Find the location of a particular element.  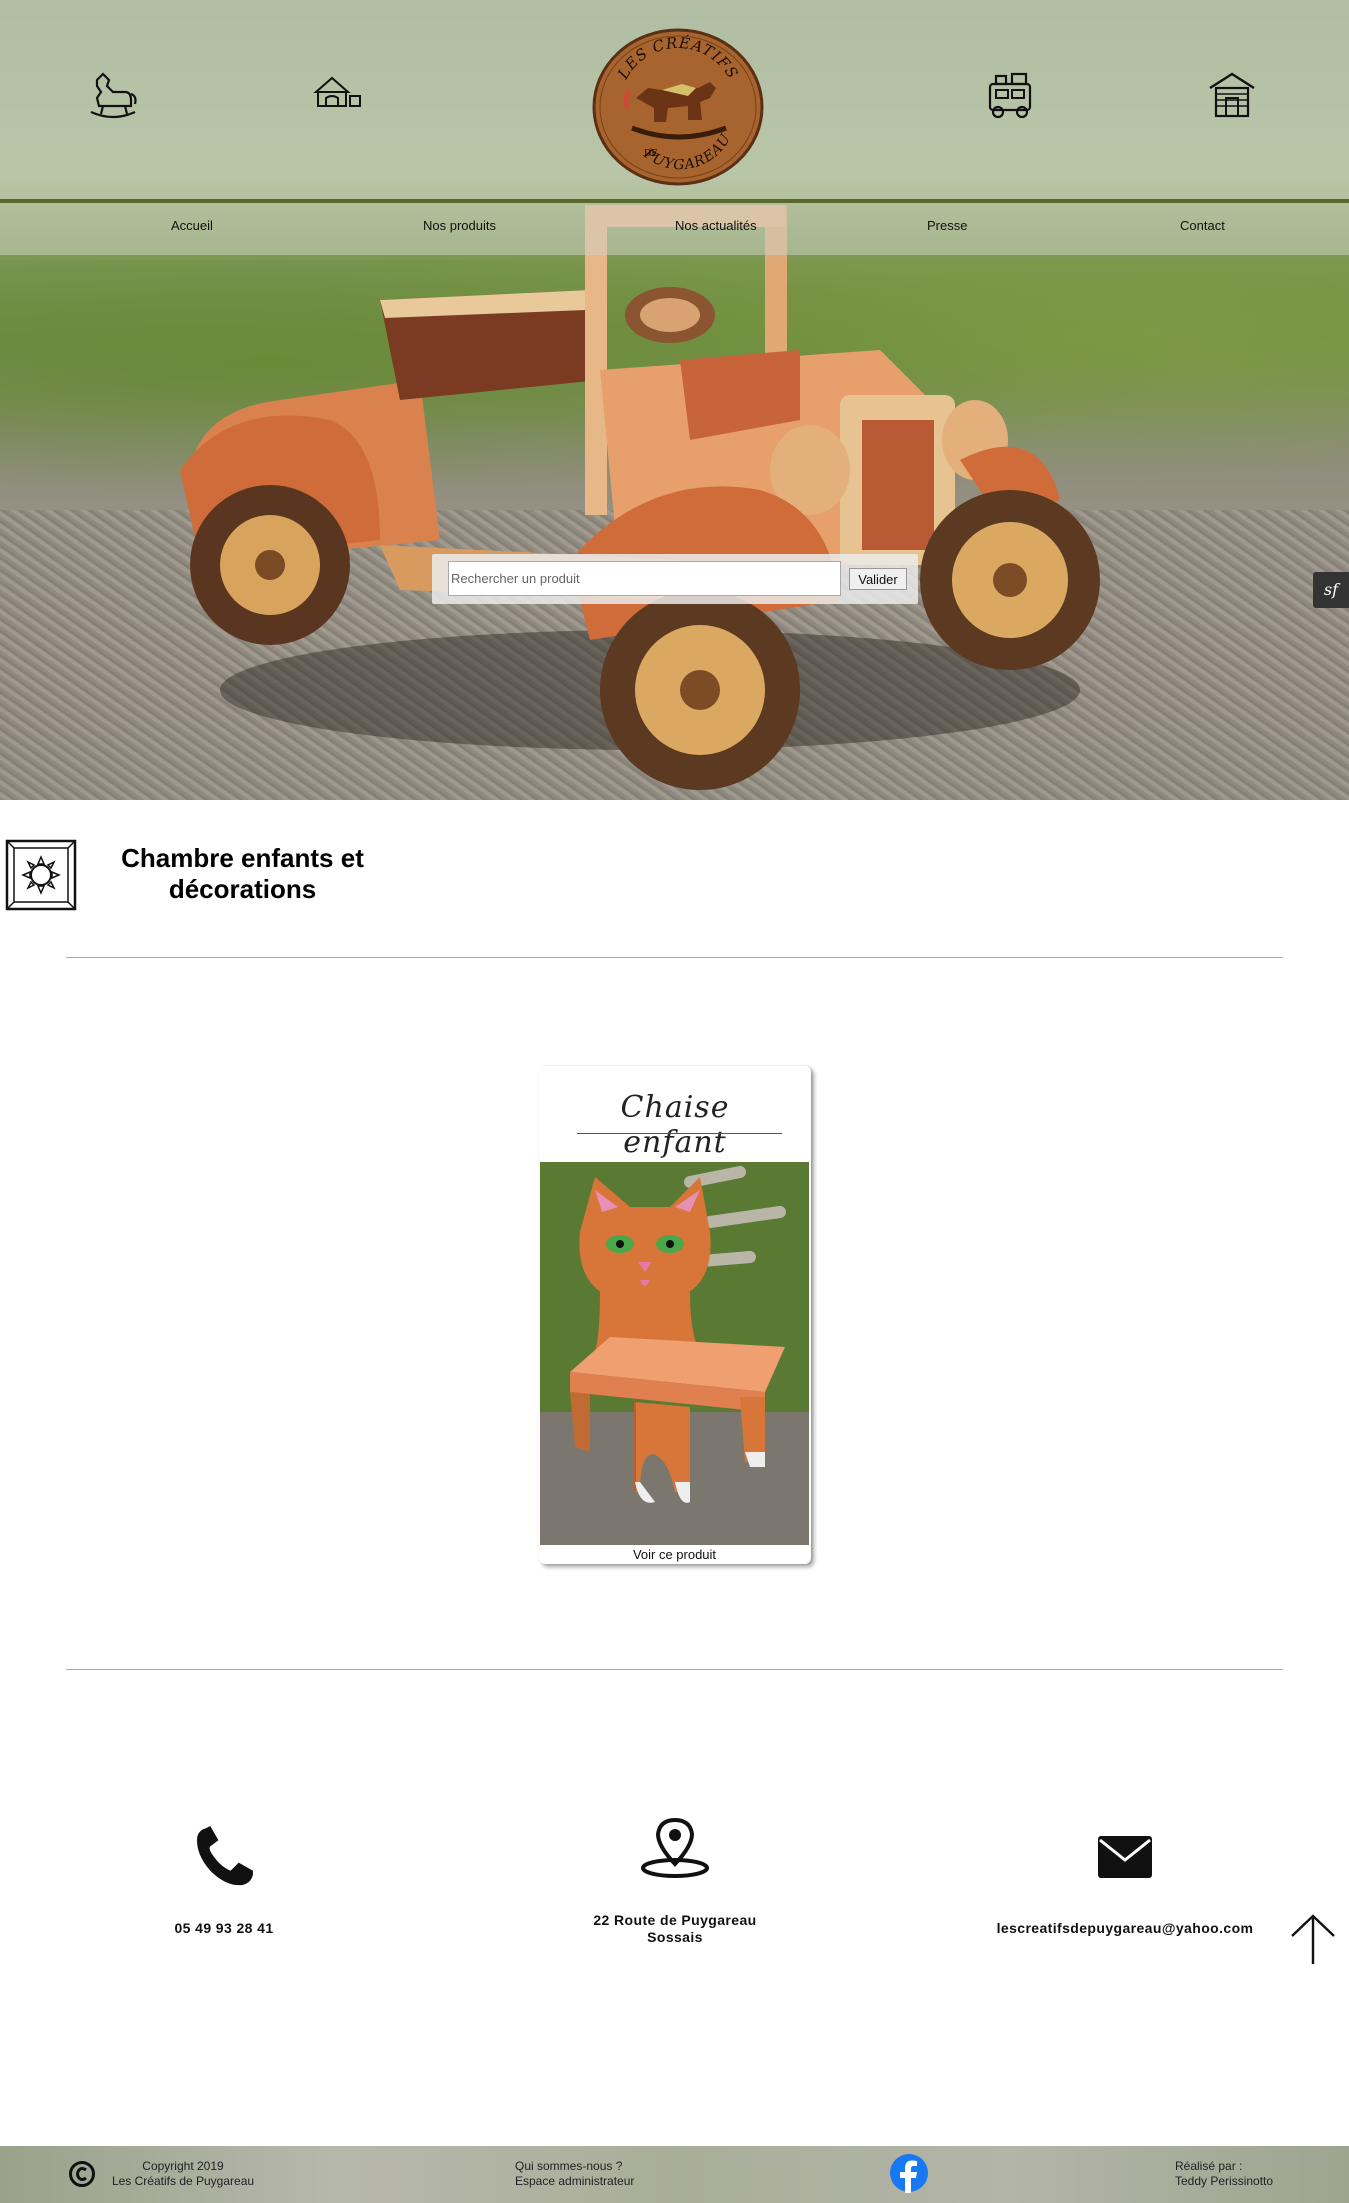

sun-frame-icon is located at coordinates (41, 875).